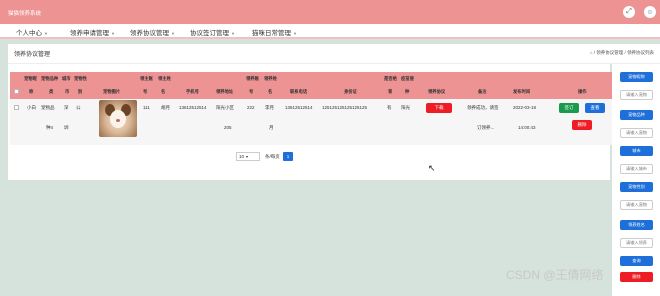 The image size is (660, 296). What do you see at coordinates (334, 54) in the screenshot?
I see `page-header: 领养协议管理 ⌂ / 领养协议管理 / 领养协议列表` at bounding box center [334, 54].